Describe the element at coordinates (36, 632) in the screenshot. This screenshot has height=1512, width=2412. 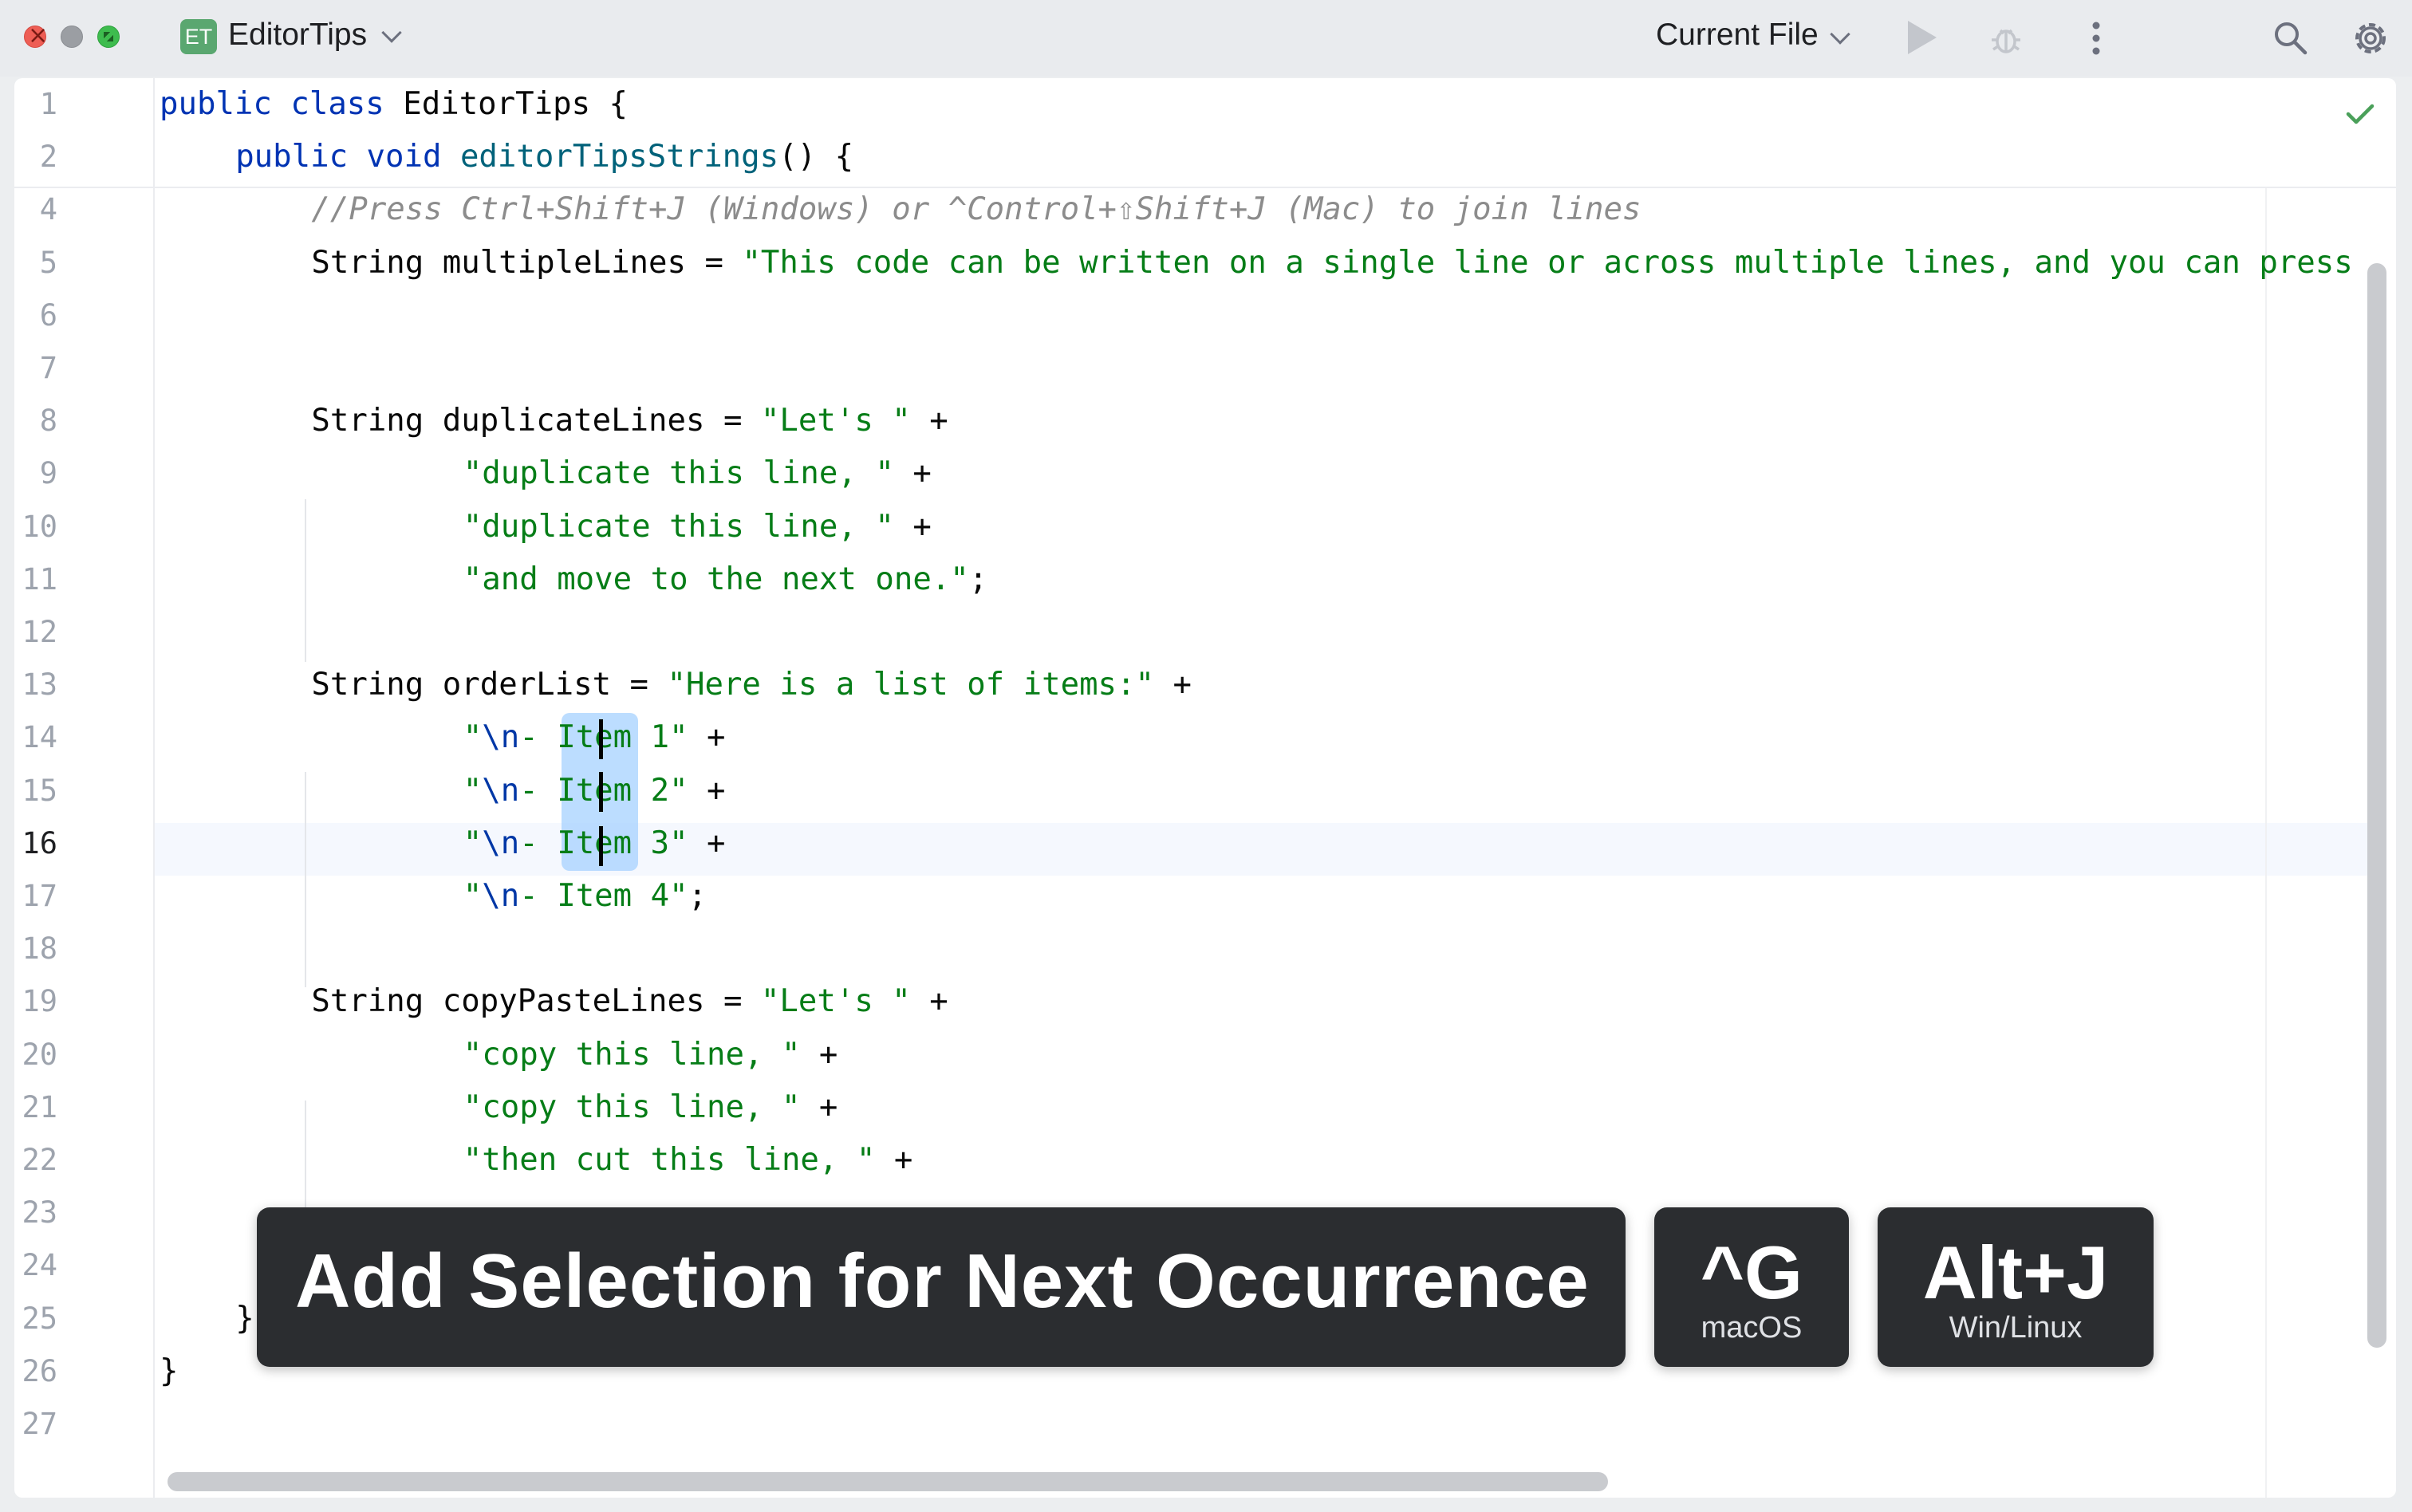
I see `line-number: 12` at that location.